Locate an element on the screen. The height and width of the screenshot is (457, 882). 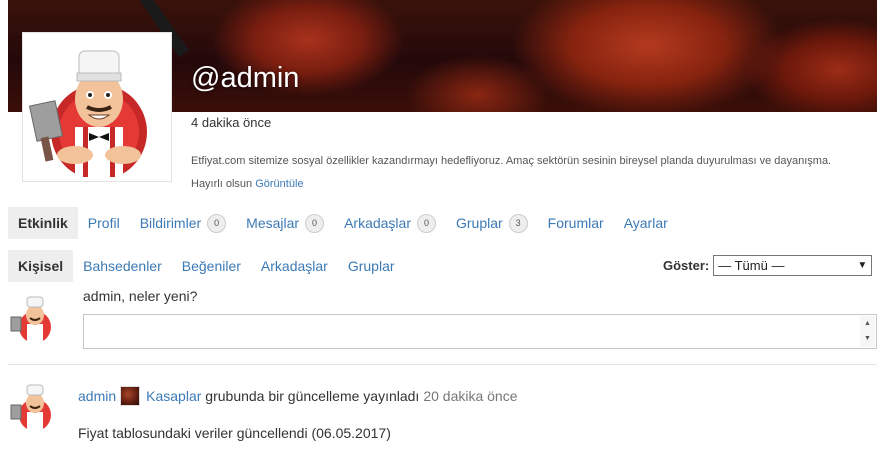
tab-bildirimler: Bildirimler 0 is located at coordinates (183, 223).